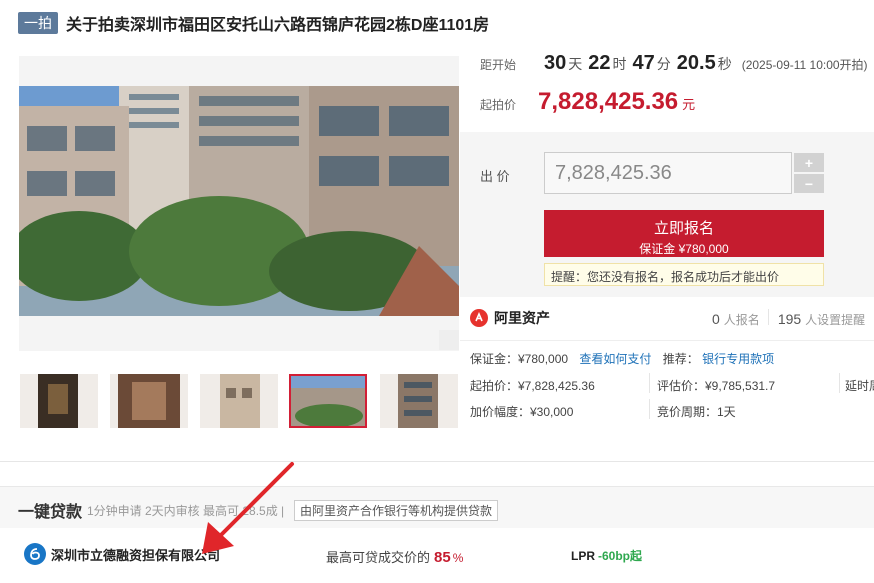 This screenshot has height=583, width=874. What do you see at coordinates (599, 63) in the screenshot?
I see `countdown-hours: 22` at bounding box center [599, 63].